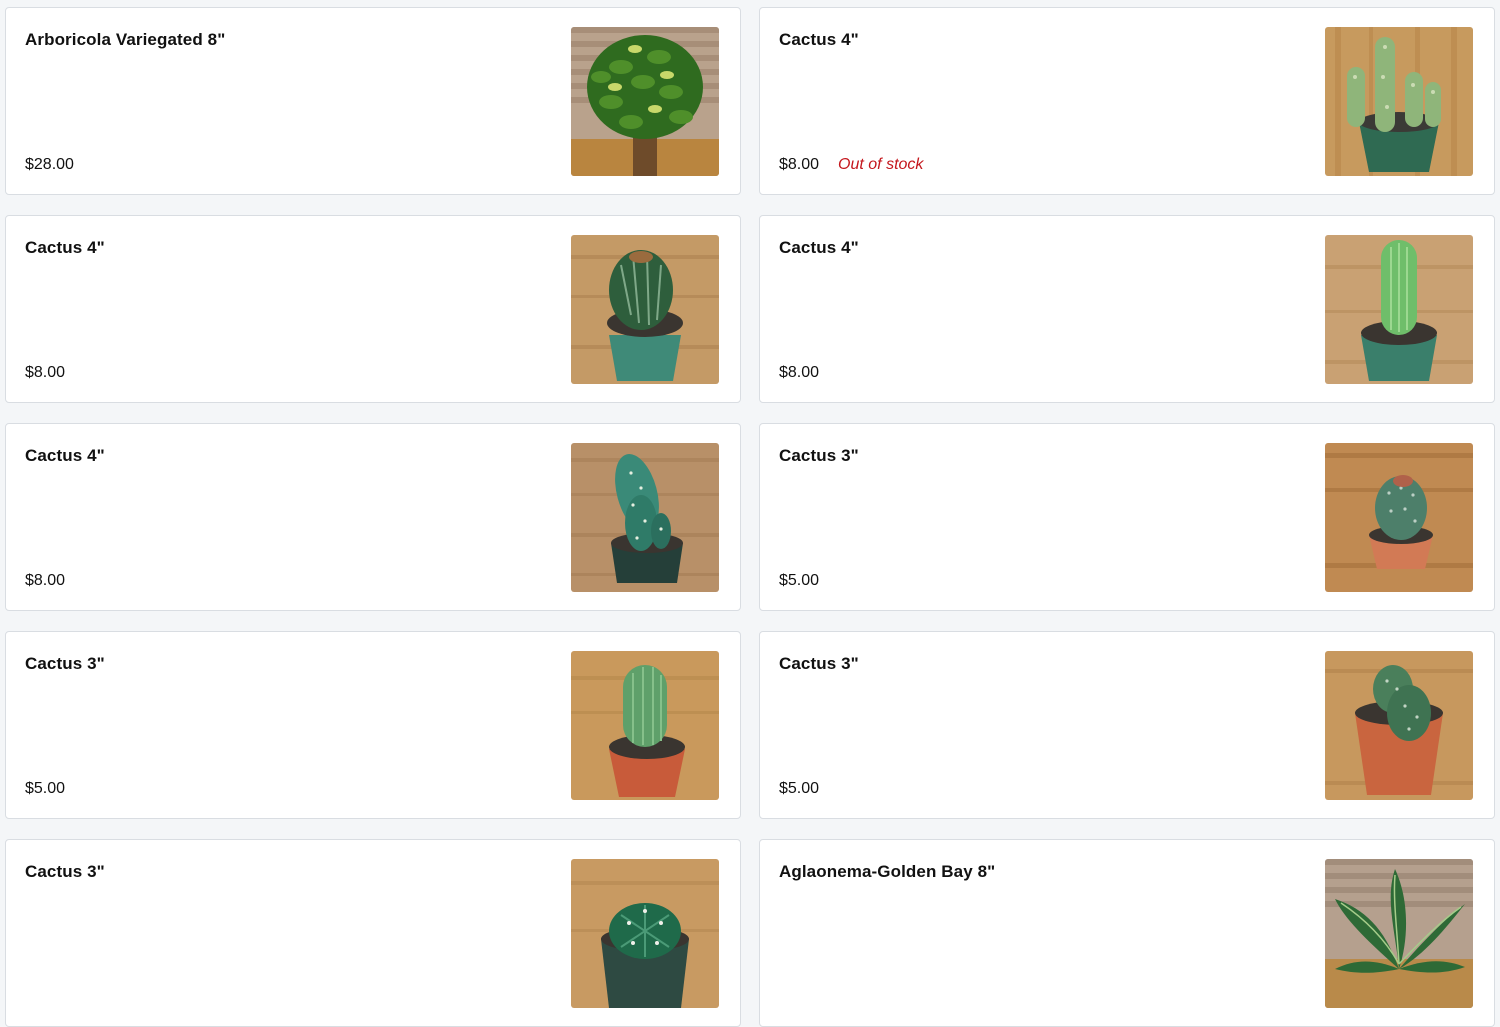 Image resolution: width=1500 pixels, height=1027 pixels. What do you see at coordinates (373, 101) in the screenshot?
I see `product-card: Arboricola Variegated 8" $28.00` at bounding box center [373, 101].